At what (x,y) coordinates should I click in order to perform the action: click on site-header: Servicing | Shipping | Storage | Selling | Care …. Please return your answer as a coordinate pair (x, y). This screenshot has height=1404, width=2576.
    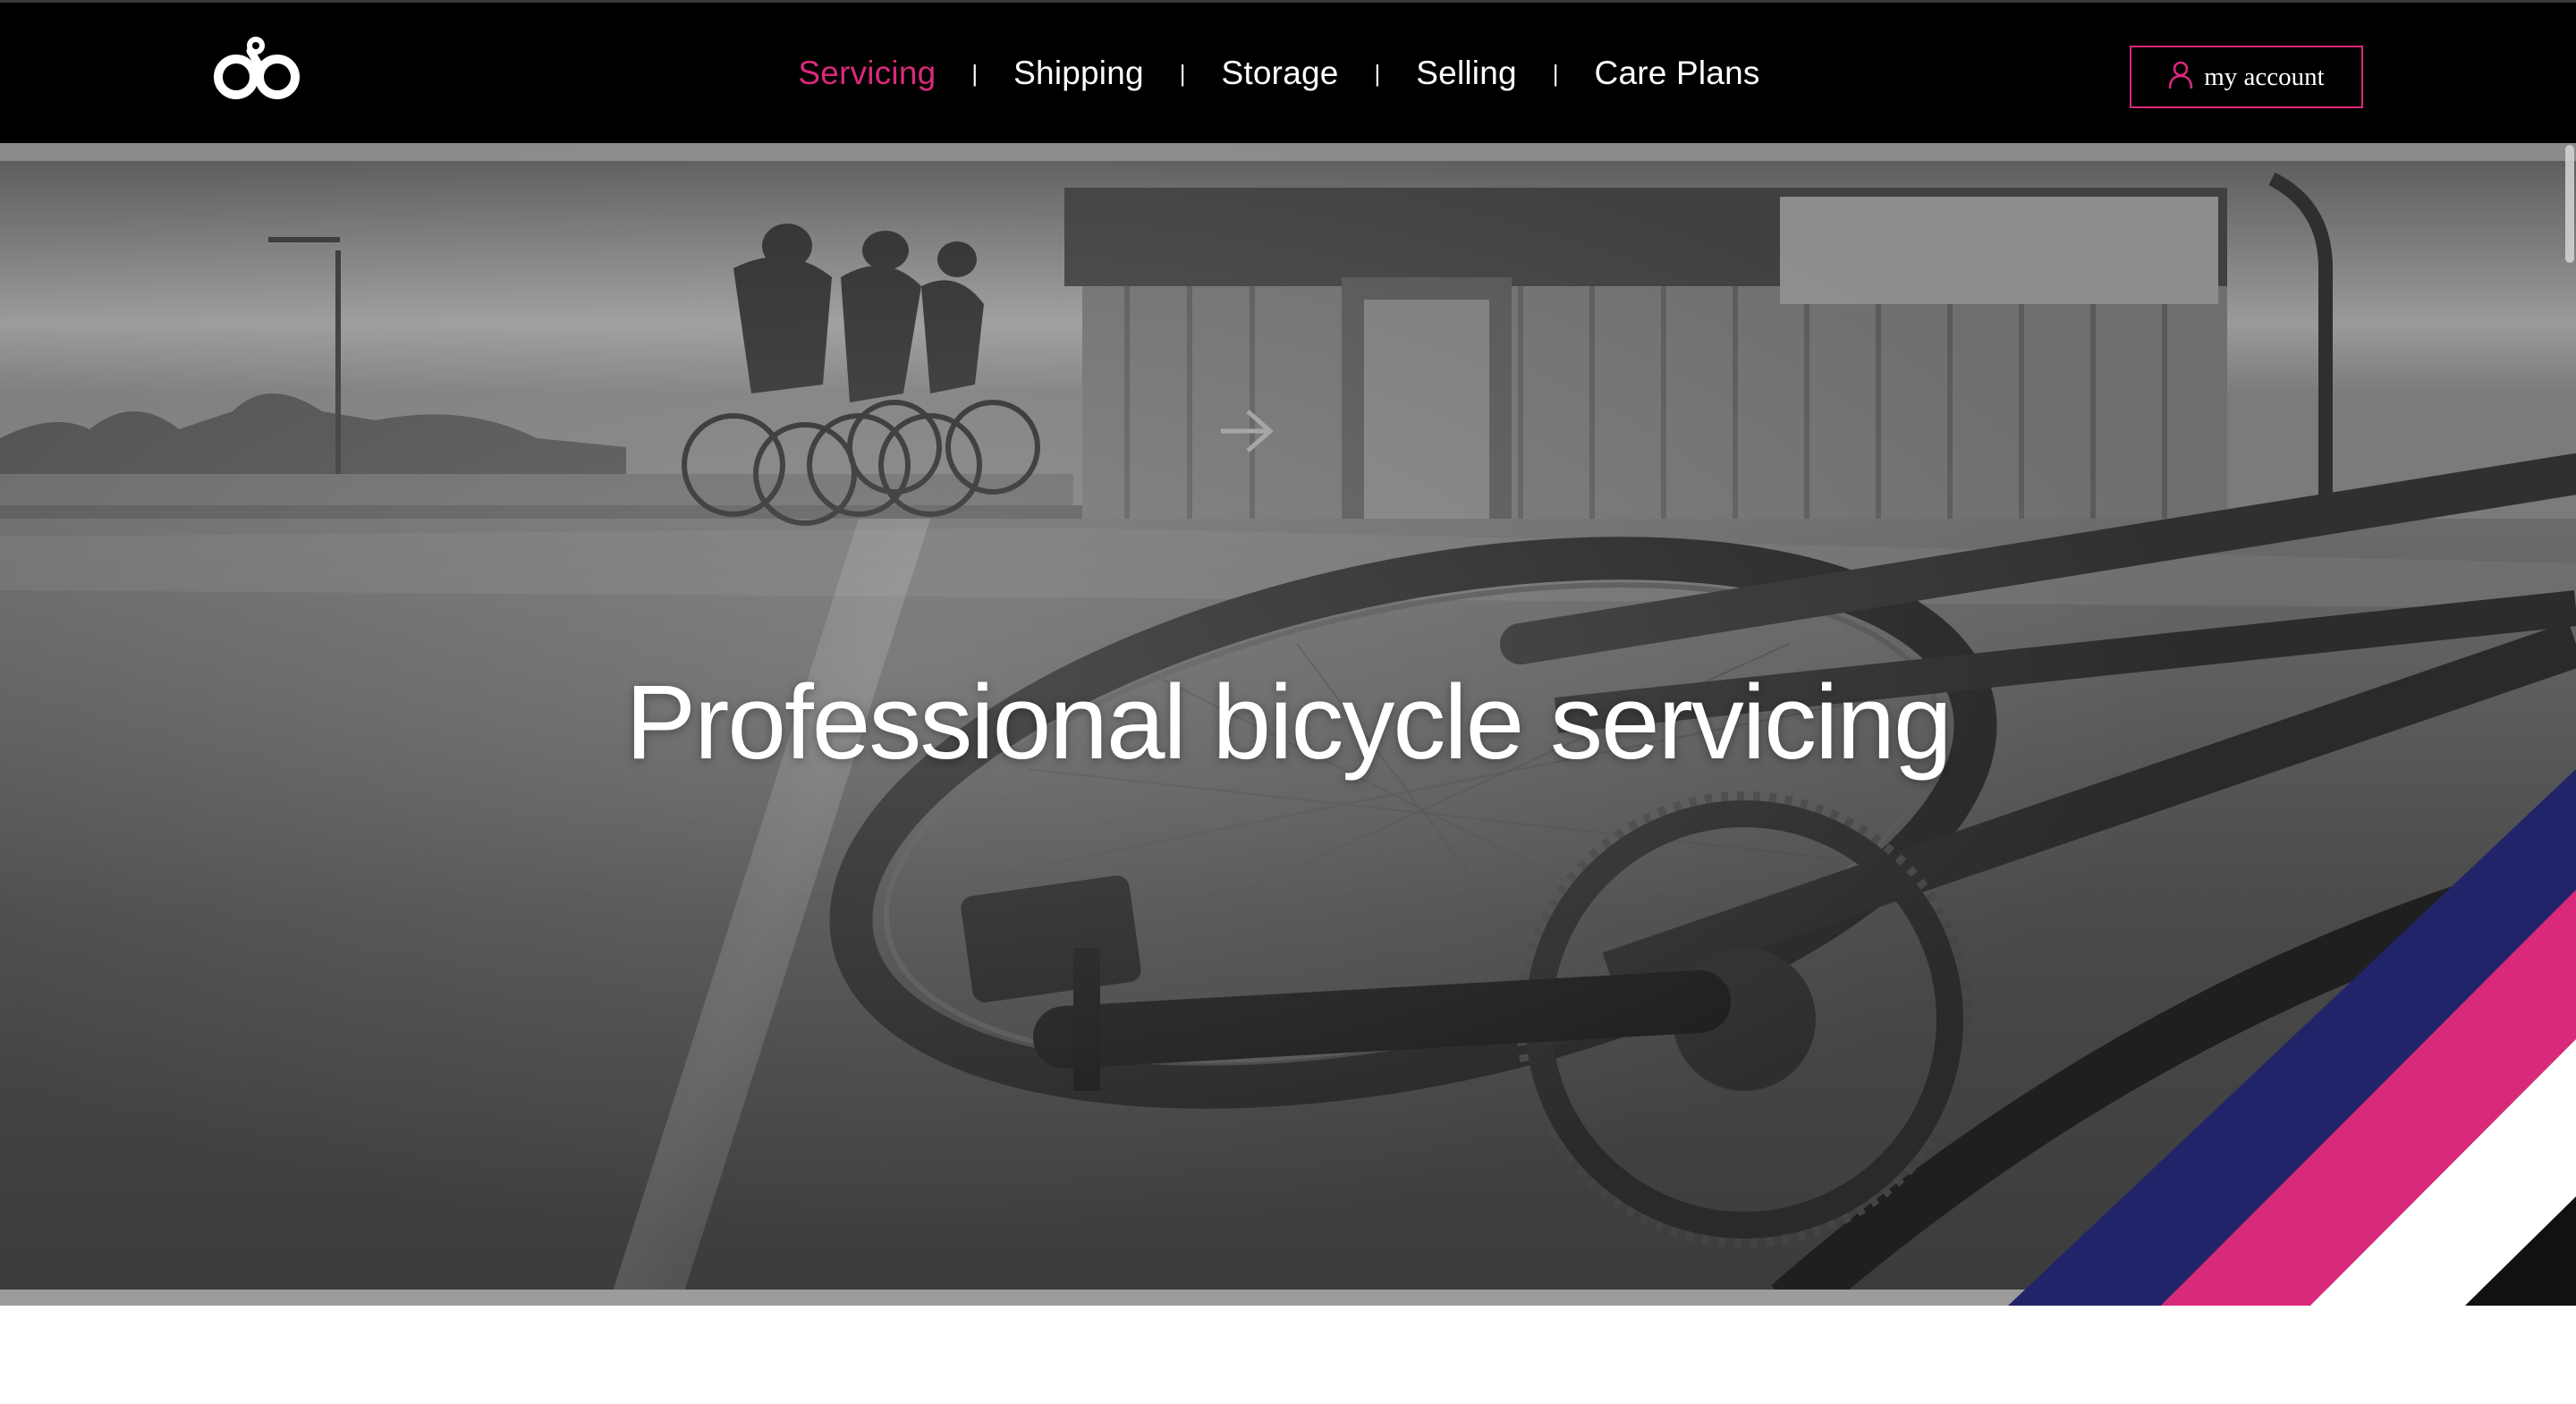
    Looking at the image, I should click on (1288, 71).